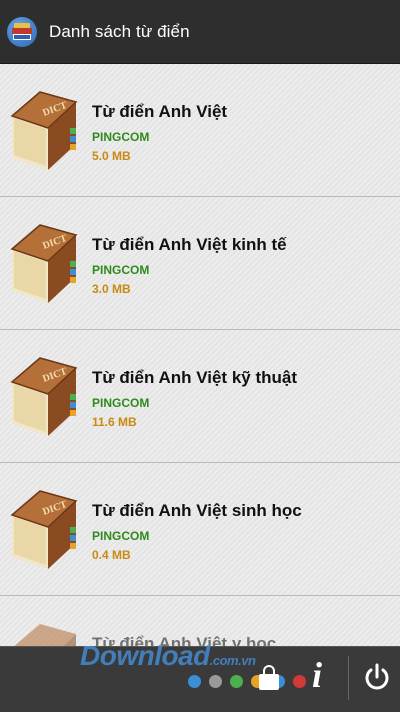  What do you see at coordinates (377, 677) in the screenshot?
I see `power-icon` at bounding box center [377, 677].